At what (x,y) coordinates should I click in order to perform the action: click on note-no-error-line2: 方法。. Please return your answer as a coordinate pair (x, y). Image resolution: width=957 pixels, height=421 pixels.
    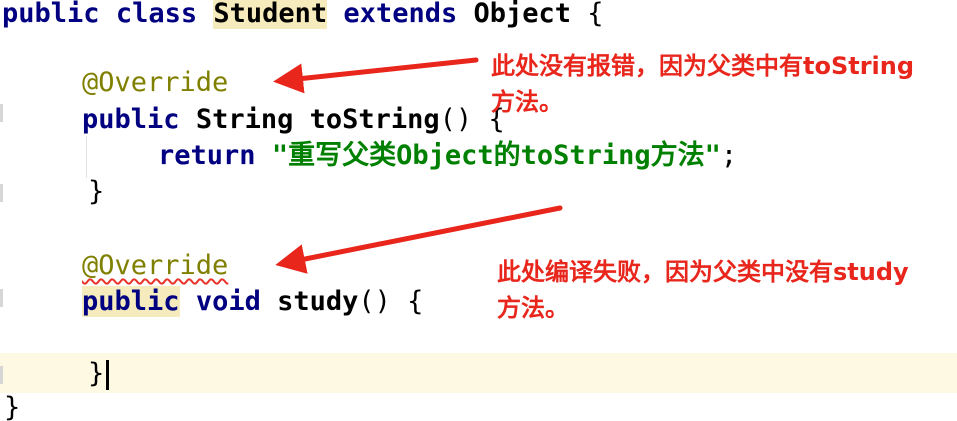
    Looking at the image, I should click on (527, 102).